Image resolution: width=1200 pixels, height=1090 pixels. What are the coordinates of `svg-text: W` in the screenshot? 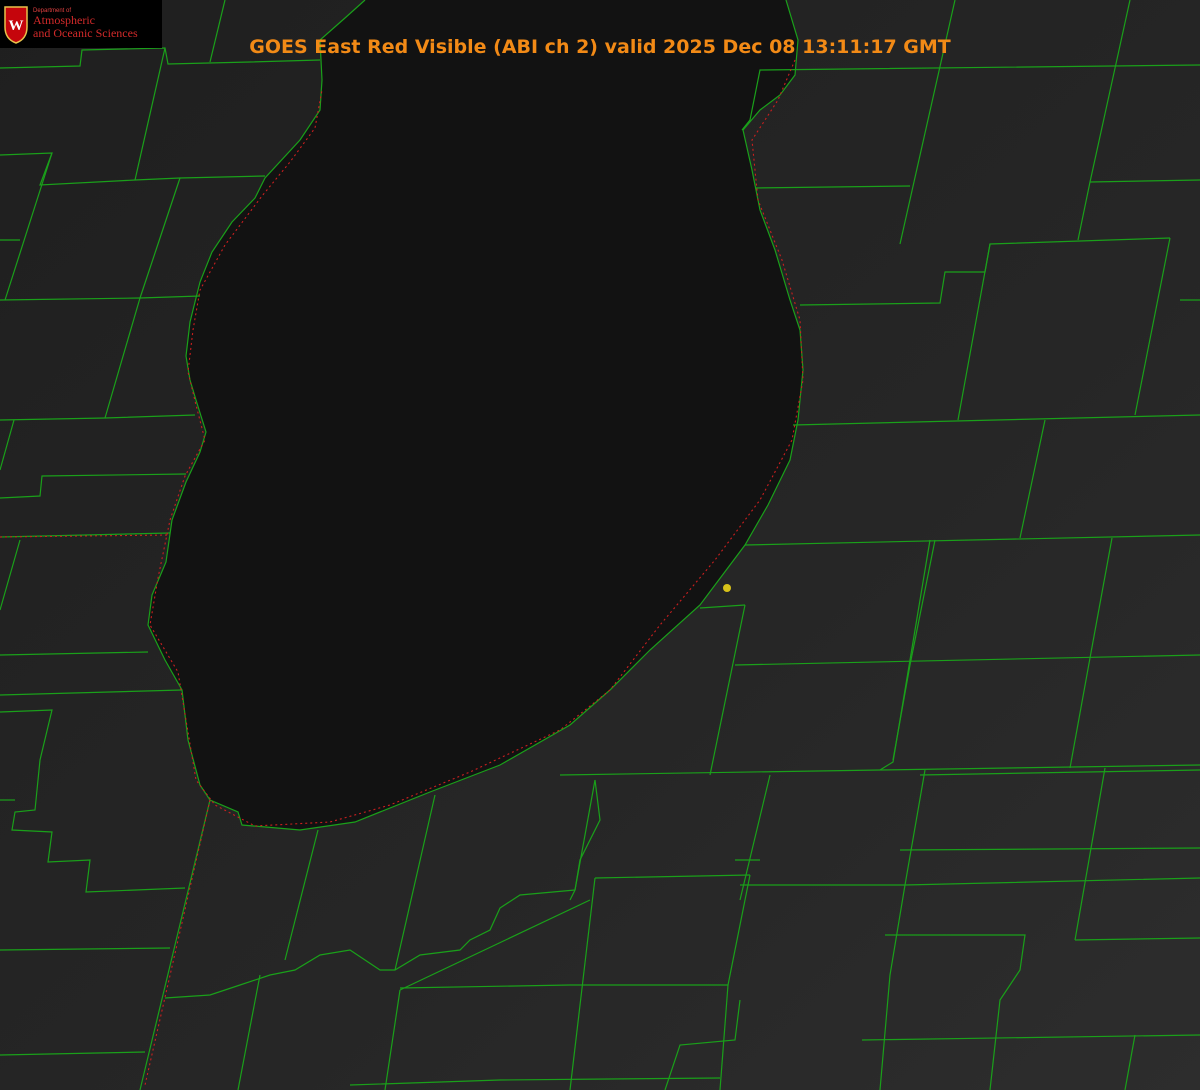 It's located at (16, 26).